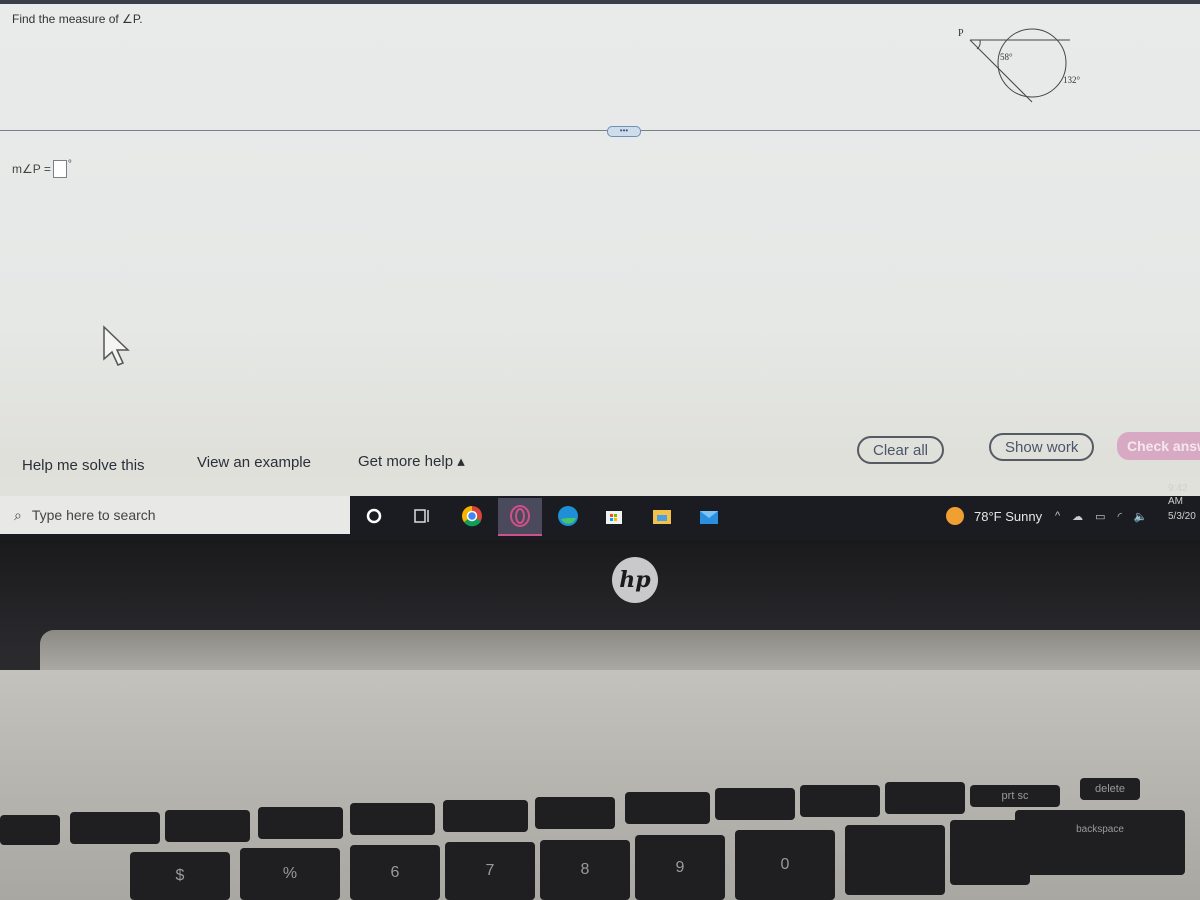 Image resolution: width=1200 pixels, height=900 pixels. I want to click on key-prtsc: prt sc, so click(1015, 796).